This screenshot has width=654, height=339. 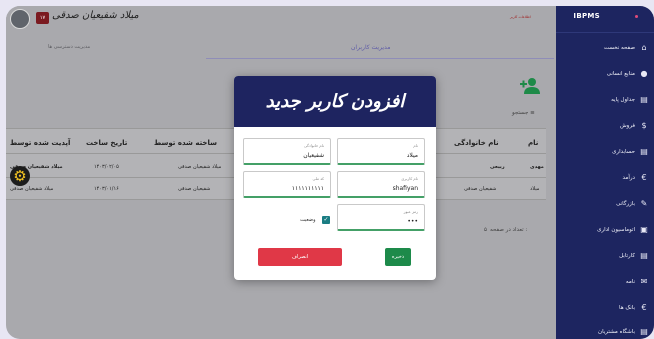 I want to click on sidebar-item-label: منابع انسانی, so click(x=620, y=74).